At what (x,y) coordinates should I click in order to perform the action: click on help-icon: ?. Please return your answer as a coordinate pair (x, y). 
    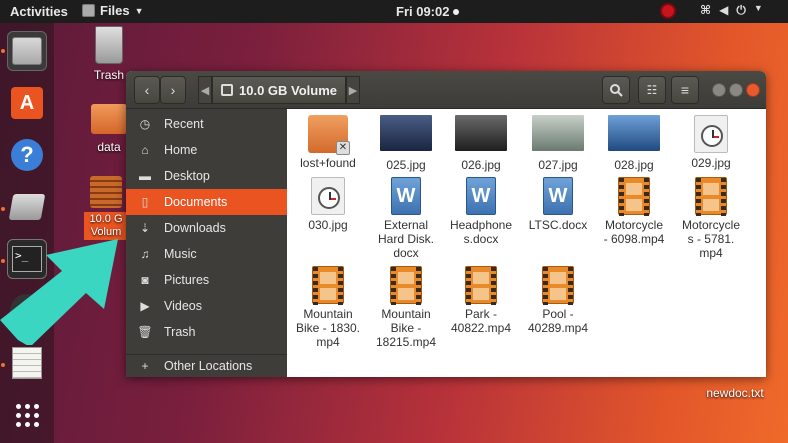
    Looking at the image, I should click on (27, 155).